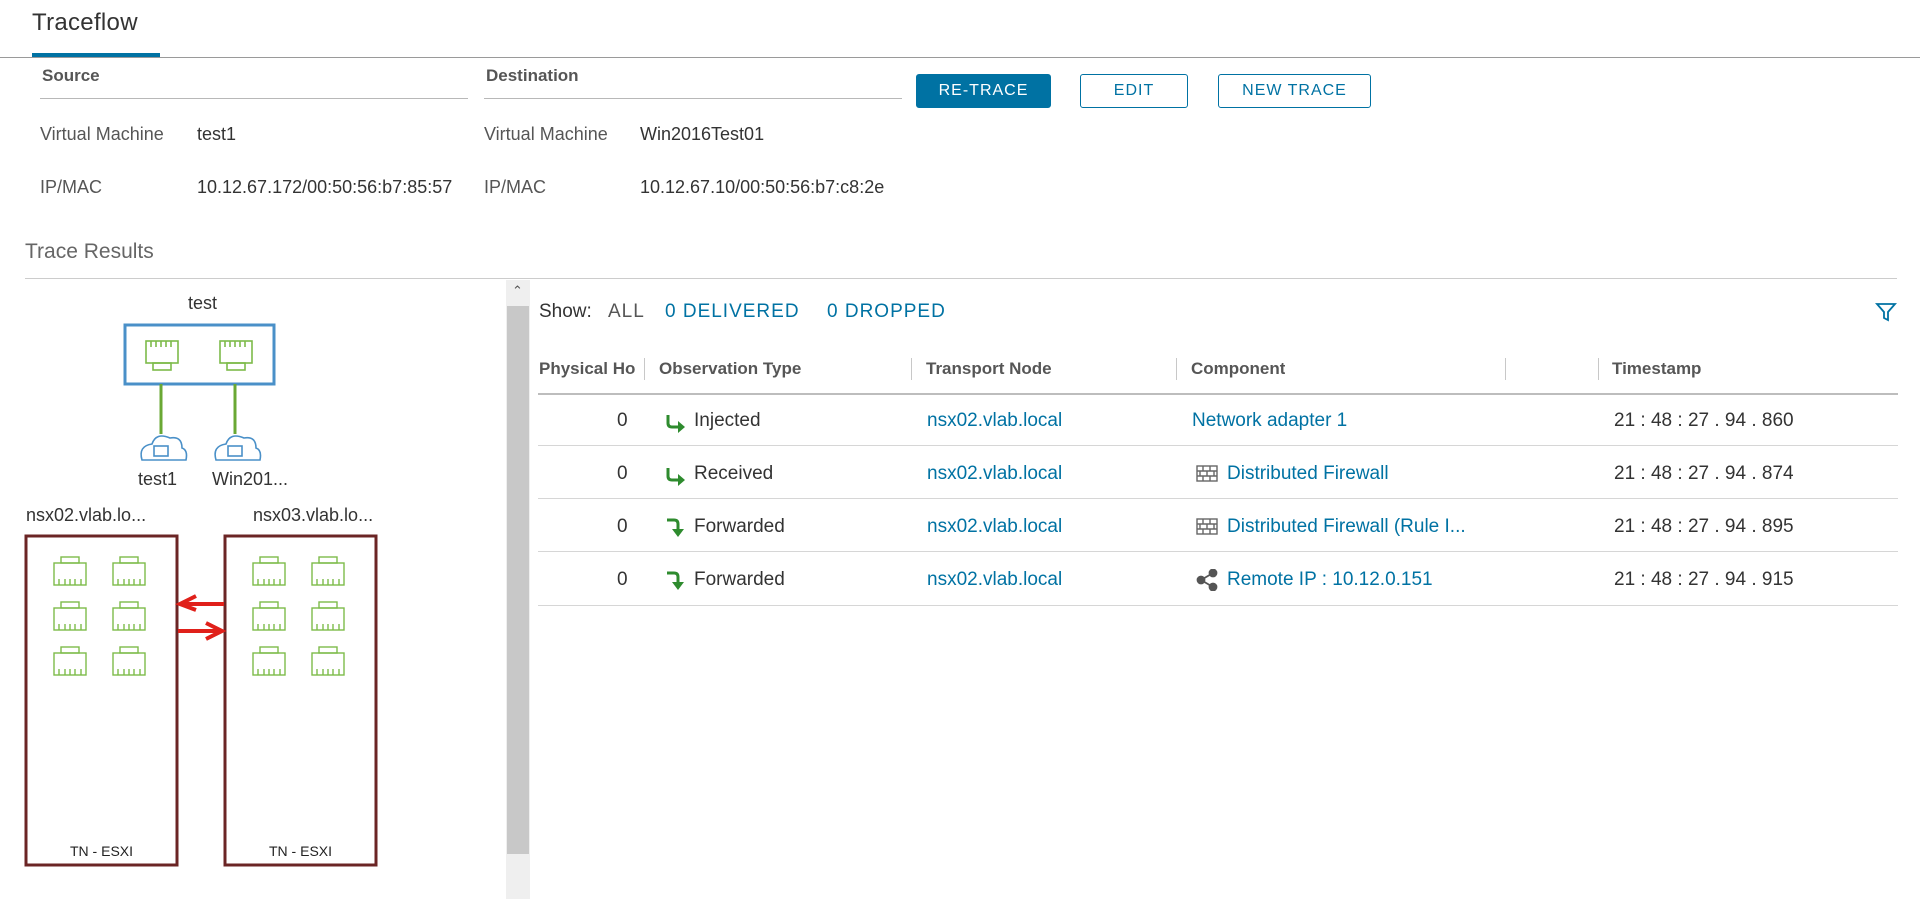  What do you see at coordinates (994, 580) in the screenshot?
I see `row4-transport-node: nsx02.vlab.local` at bounding box center [994, 580].